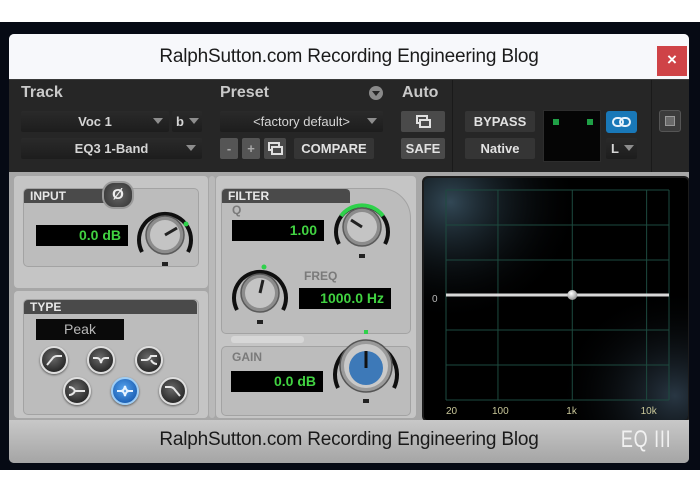 Image resolution: width=700 pixels, height=500 pixels. I want to click on copy-settings-button, so click(275, 148).